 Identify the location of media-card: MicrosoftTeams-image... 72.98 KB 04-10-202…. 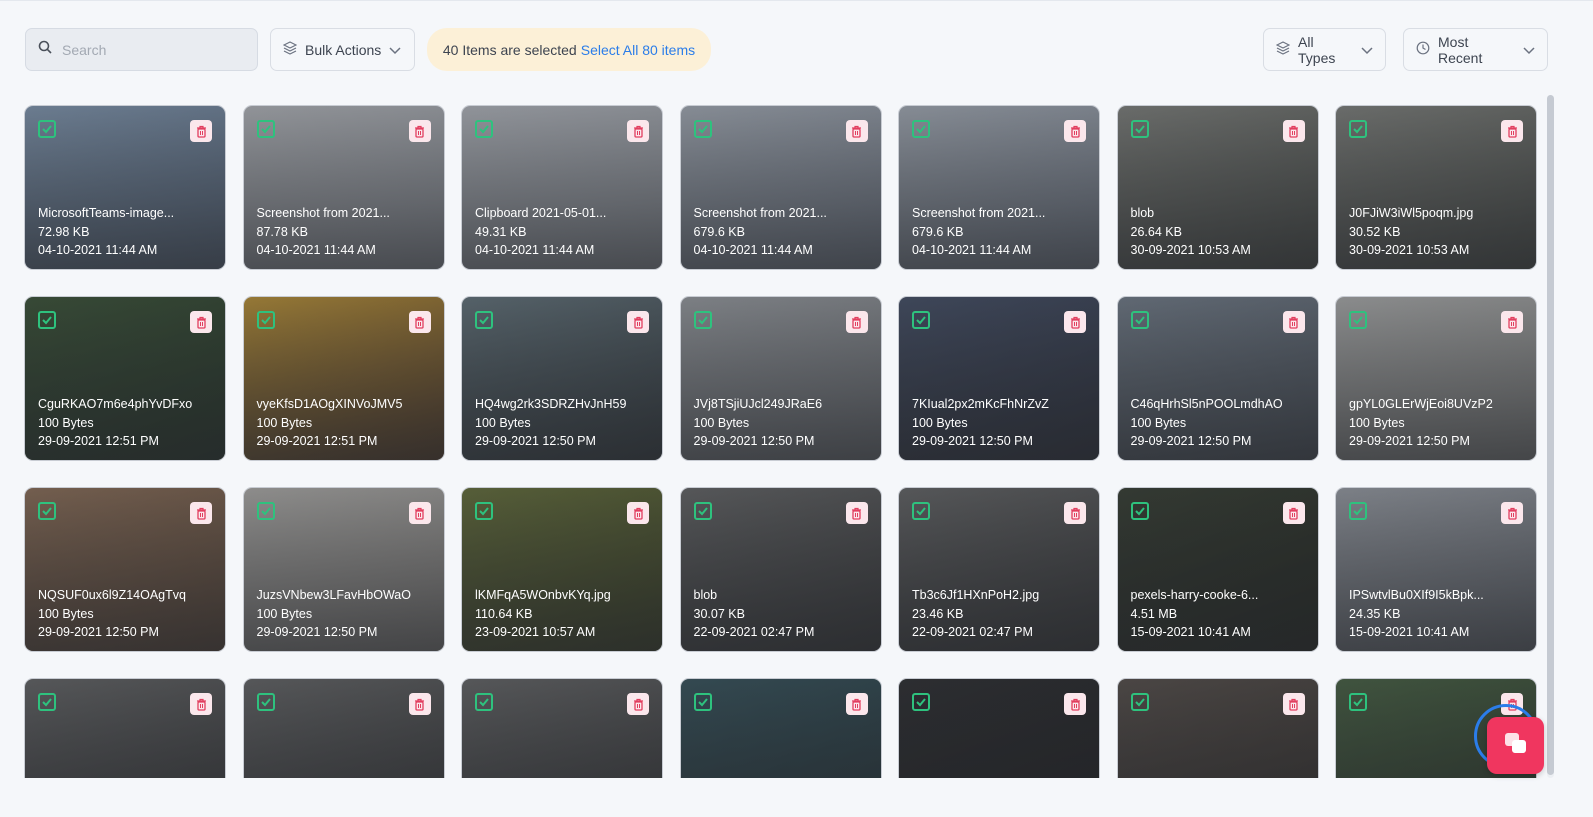
(125, 187).